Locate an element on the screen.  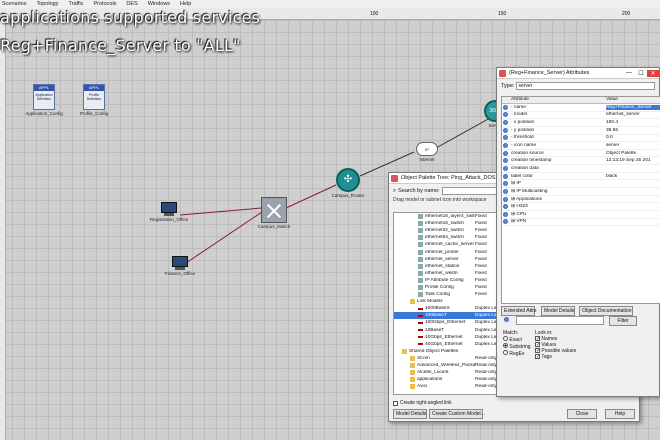
registration-office-node: Registration_Office is located at coordinates (169, 212).